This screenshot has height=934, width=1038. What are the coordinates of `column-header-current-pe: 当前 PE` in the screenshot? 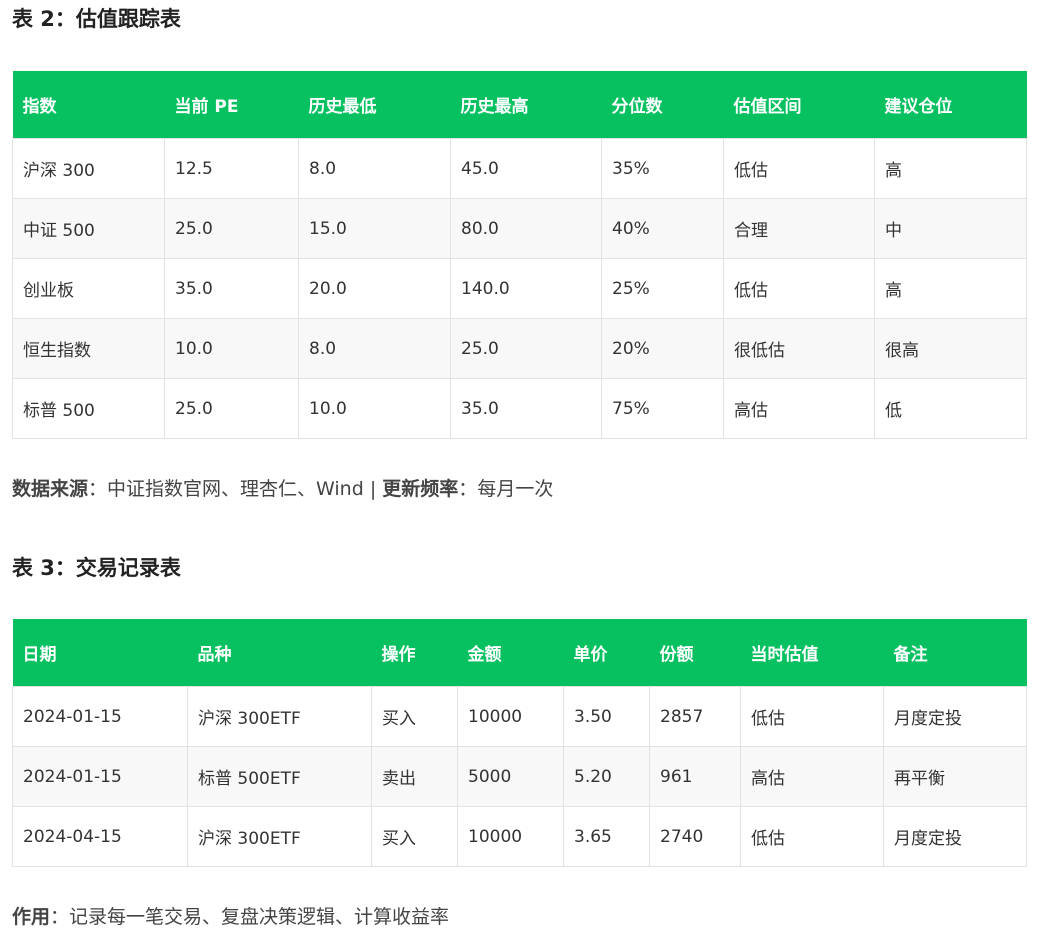 It's located at (231, 105).